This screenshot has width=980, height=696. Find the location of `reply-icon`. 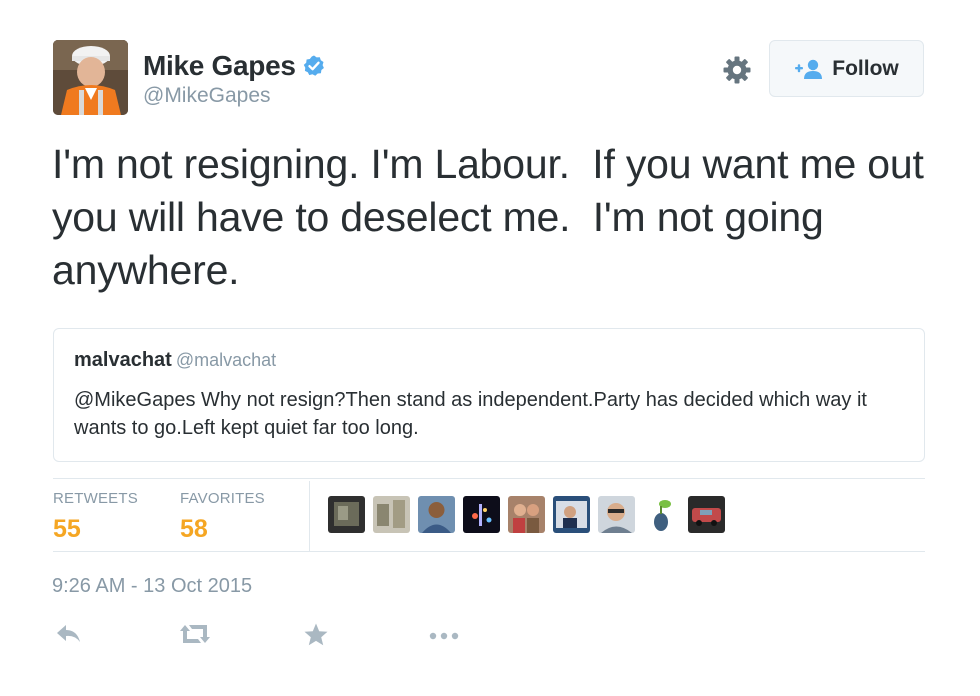

reply-icon is located at coordinates (69, 634).